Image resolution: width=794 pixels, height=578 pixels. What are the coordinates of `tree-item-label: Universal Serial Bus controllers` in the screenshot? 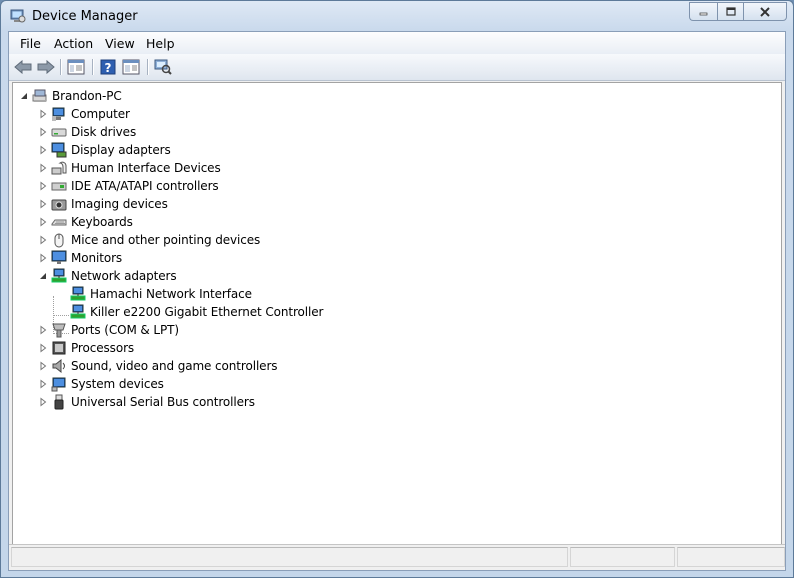 It's located at (163, 401).